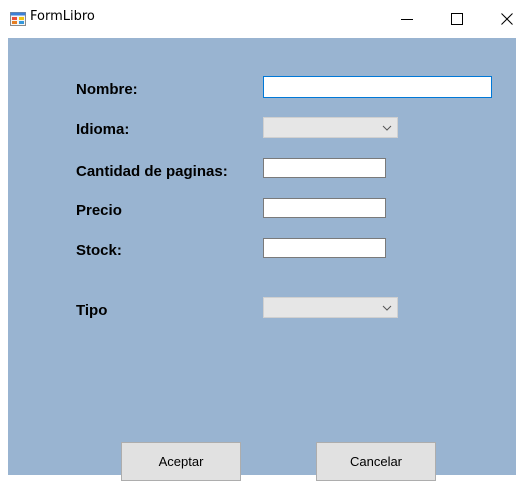 The height and width of the screenshot is (481, 524). I want to click on stock-label: Stock:, so click(99, 250).